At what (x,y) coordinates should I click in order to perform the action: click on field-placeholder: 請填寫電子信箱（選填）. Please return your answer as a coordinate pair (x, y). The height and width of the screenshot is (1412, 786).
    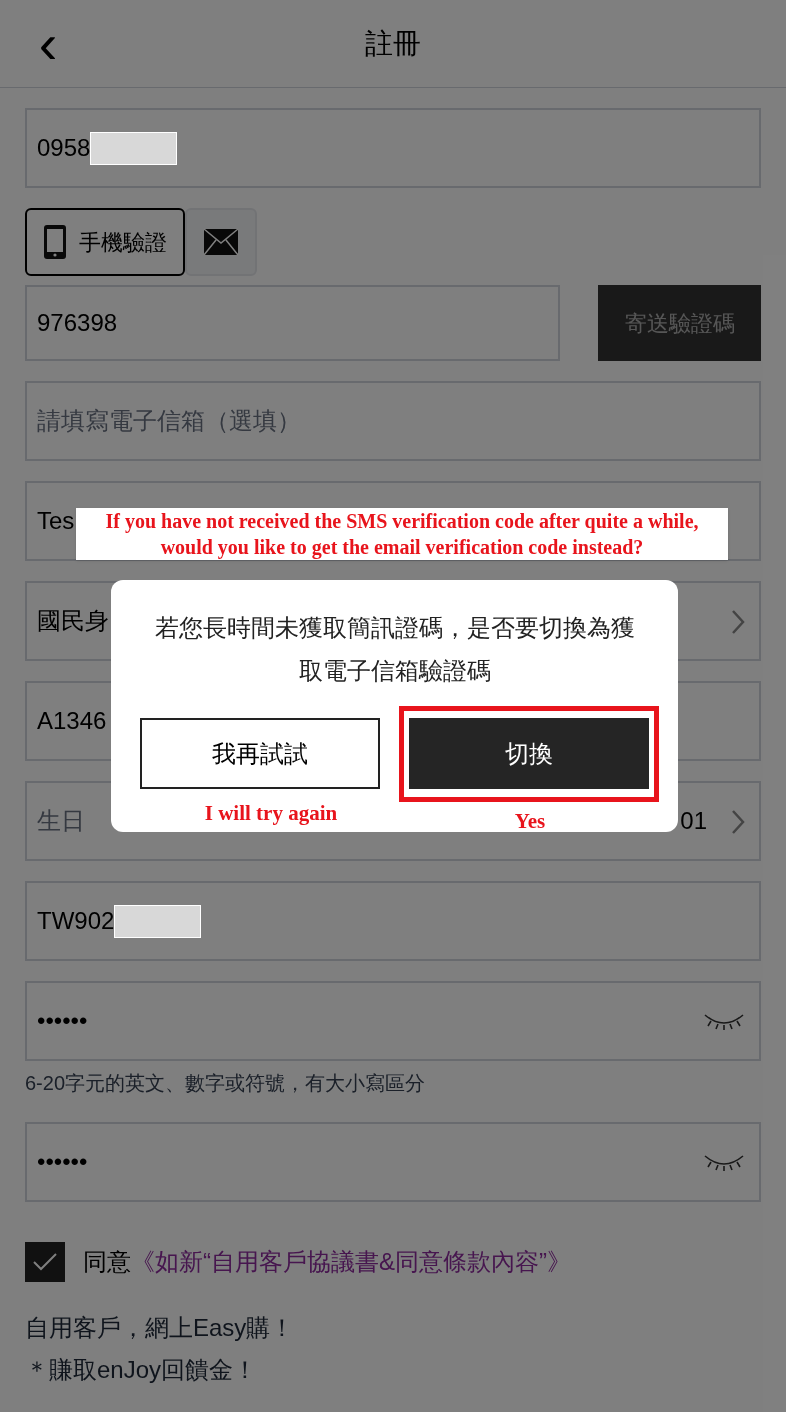
    Looking at the image, I should click on (169, 421).